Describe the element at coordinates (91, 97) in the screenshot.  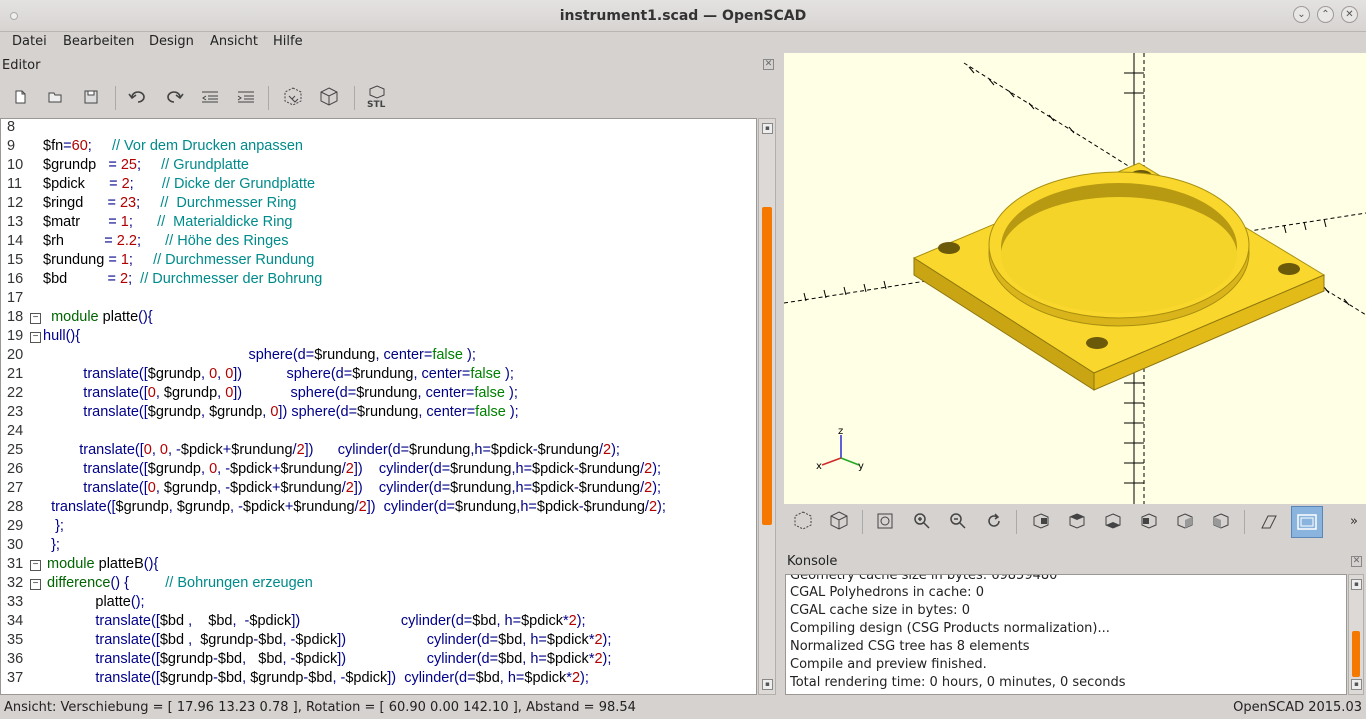
I see `save-icon` at that location.